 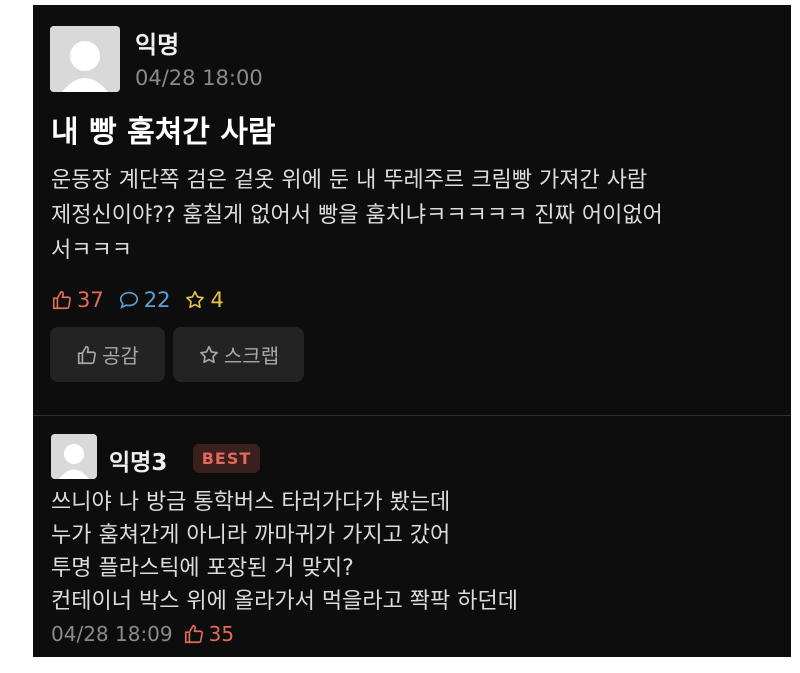 I want to click on post-body-line: 운동장 계단쪽 검은 겉옷 위에 둔 내 뚜레주르 크림빵 가져간 사람, so click(x=349, y=180).